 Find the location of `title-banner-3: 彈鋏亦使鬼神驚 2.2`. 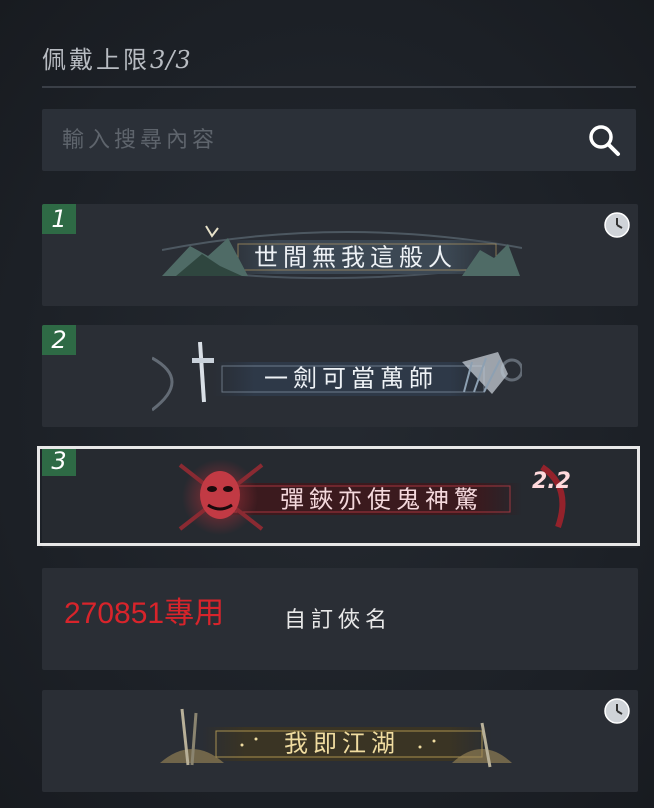

title-banner-3: 彈鋏亦使鬼神驚 2.2 is located at coordinates (372, 497).